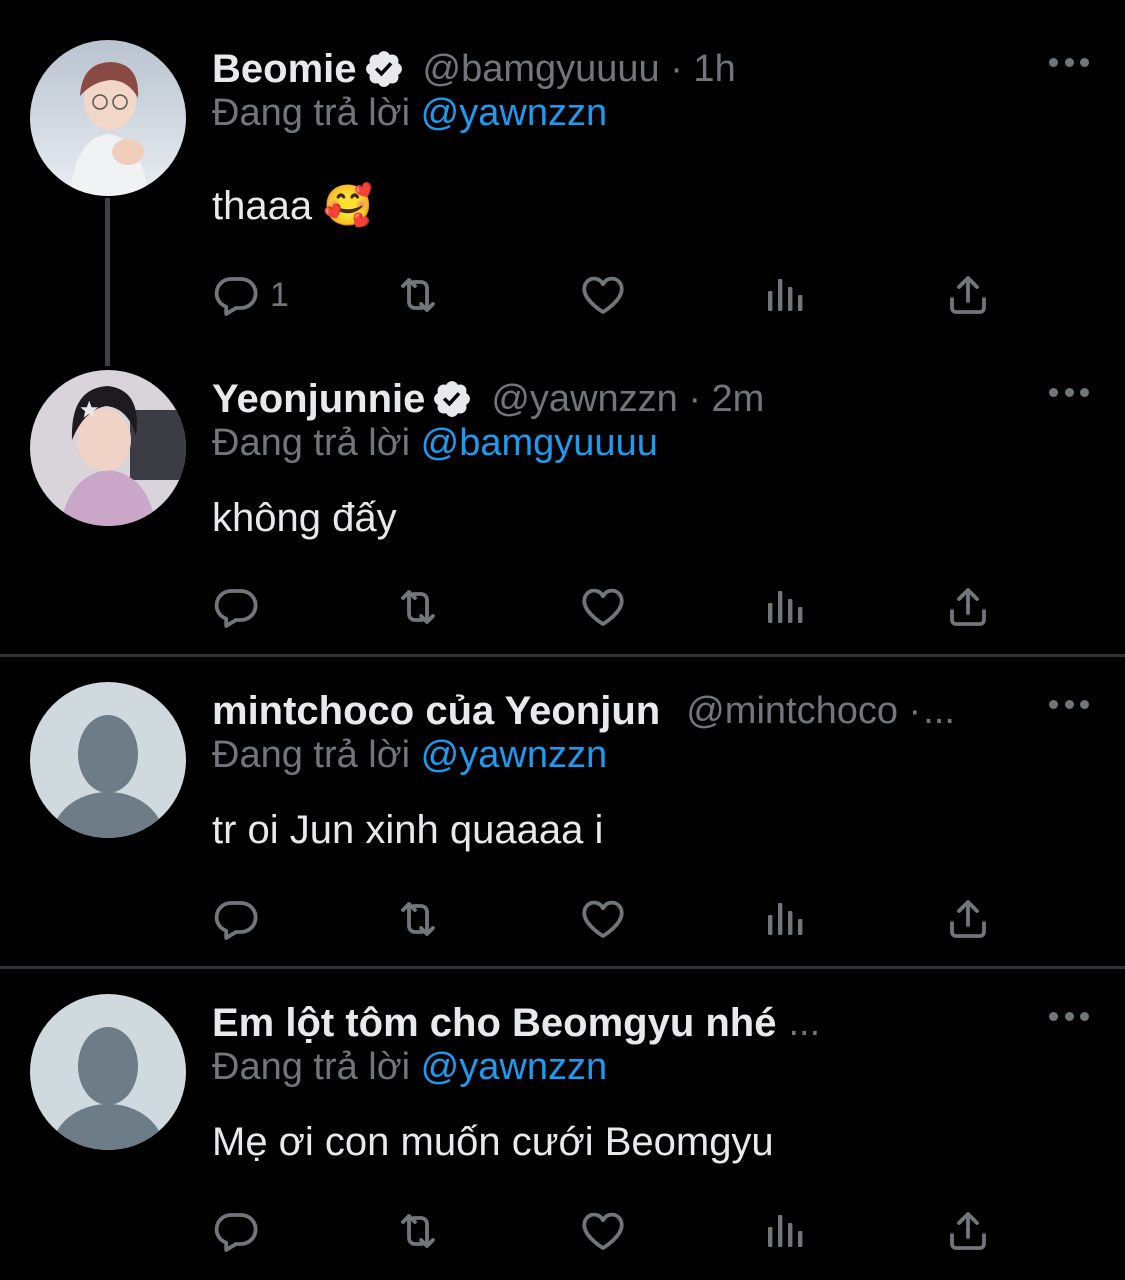 Image resolution: width=1125 pixels, height=1280 pixels. Describe the element at coordinates (436, 711) in the screenshot. I see `display-name: mintchoco của Yeonjun` at that location.